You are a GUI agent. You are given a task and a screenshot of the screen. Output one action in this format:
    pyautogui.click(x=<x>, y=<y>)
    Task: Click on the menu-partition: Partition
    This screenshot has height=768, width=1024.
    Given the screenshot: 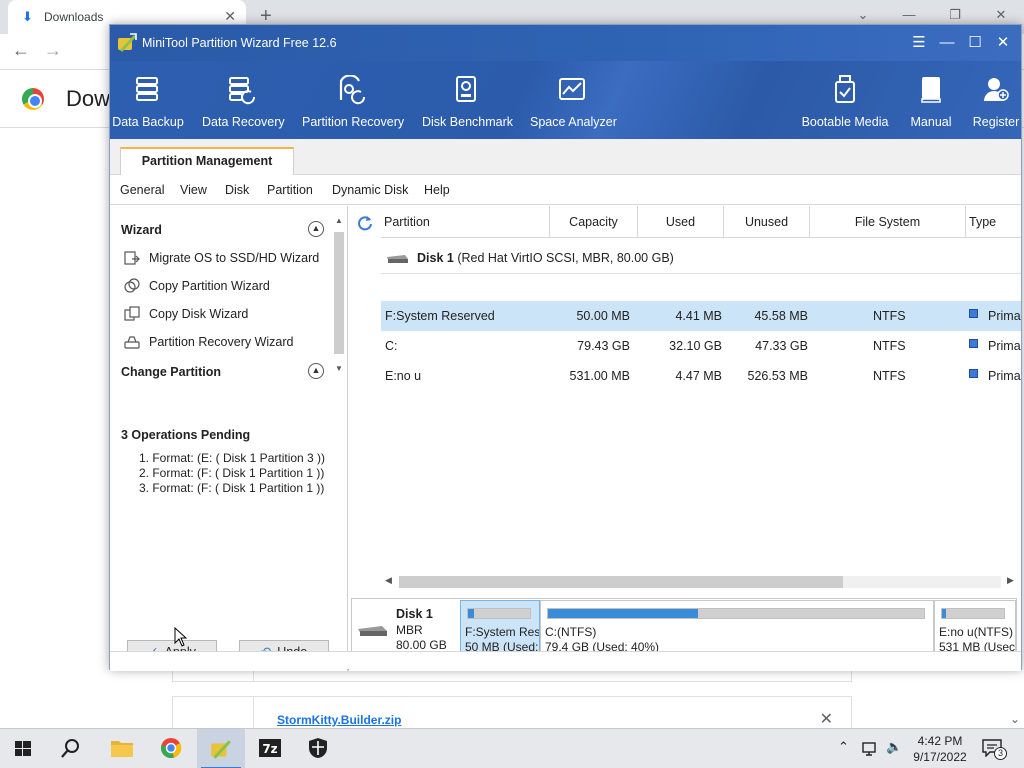 What is the action you would take?
    pyautogui.click(x=290, y=190)
    